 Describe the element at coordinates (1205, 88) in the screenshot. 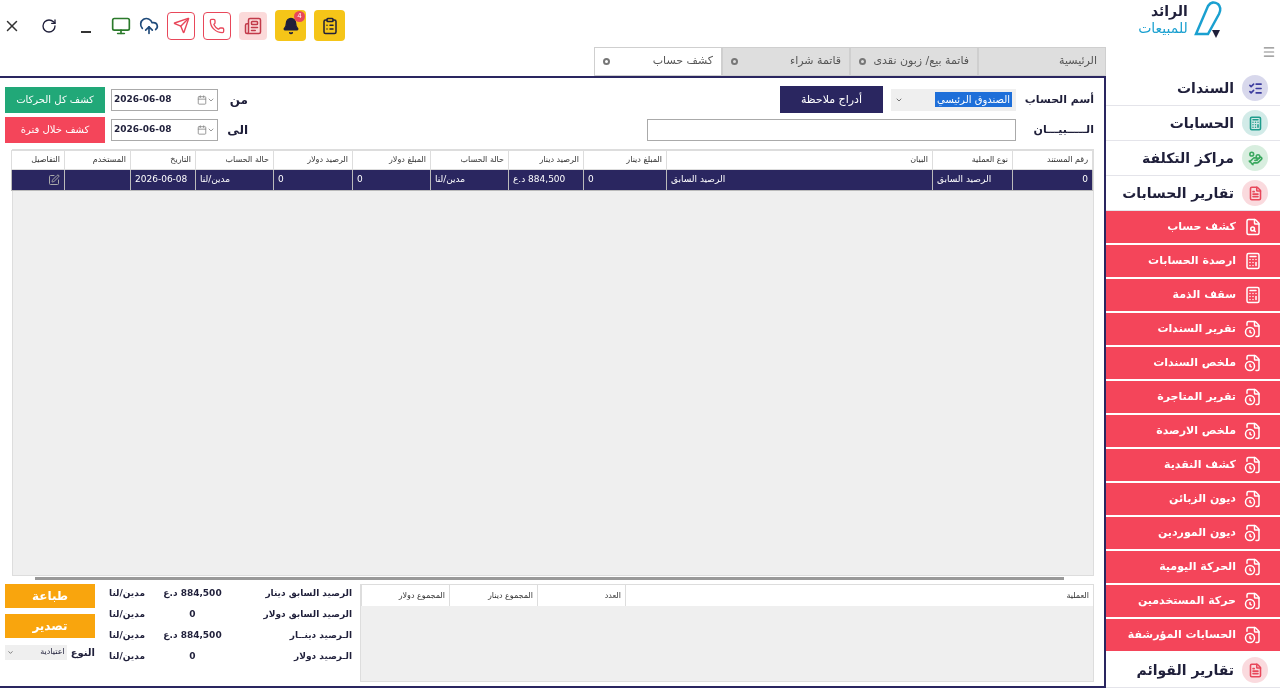

I see `sidebar-item: السندات` at that location.